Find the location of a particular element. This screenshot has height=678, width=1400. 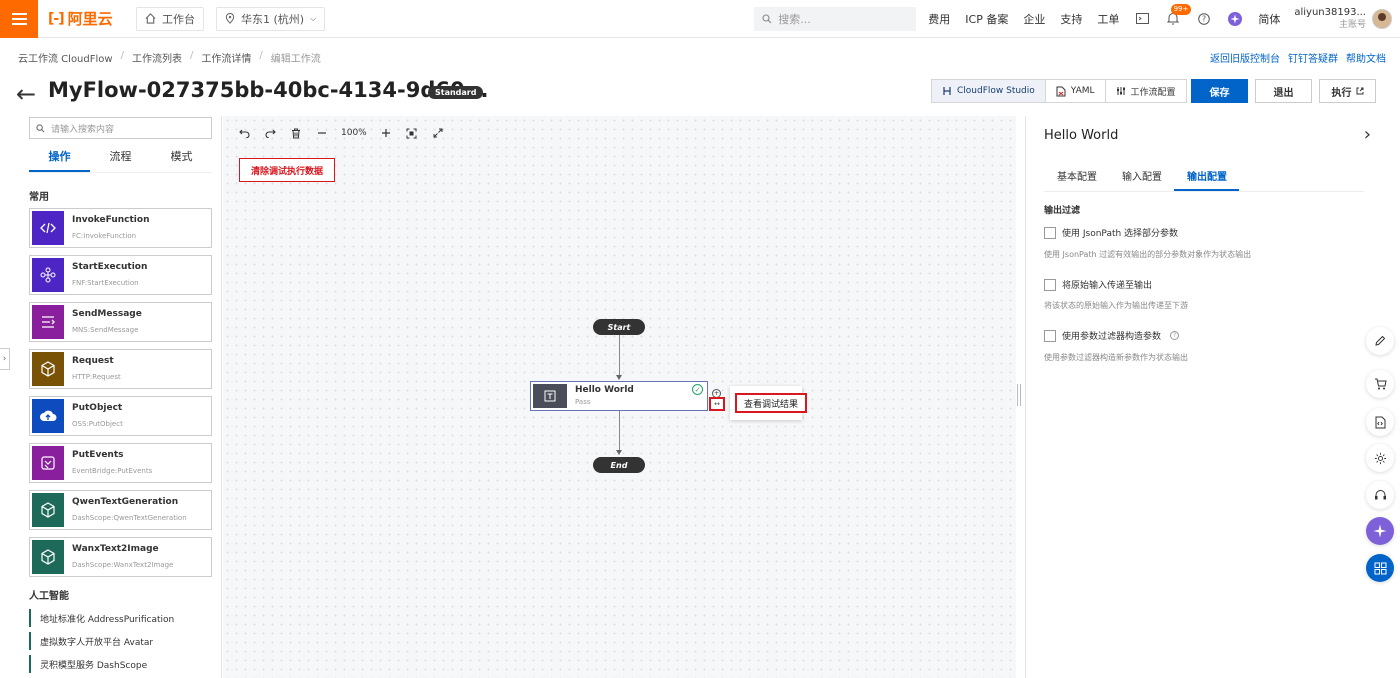

run-button: 执行 is located at coordinates (1347, 91).